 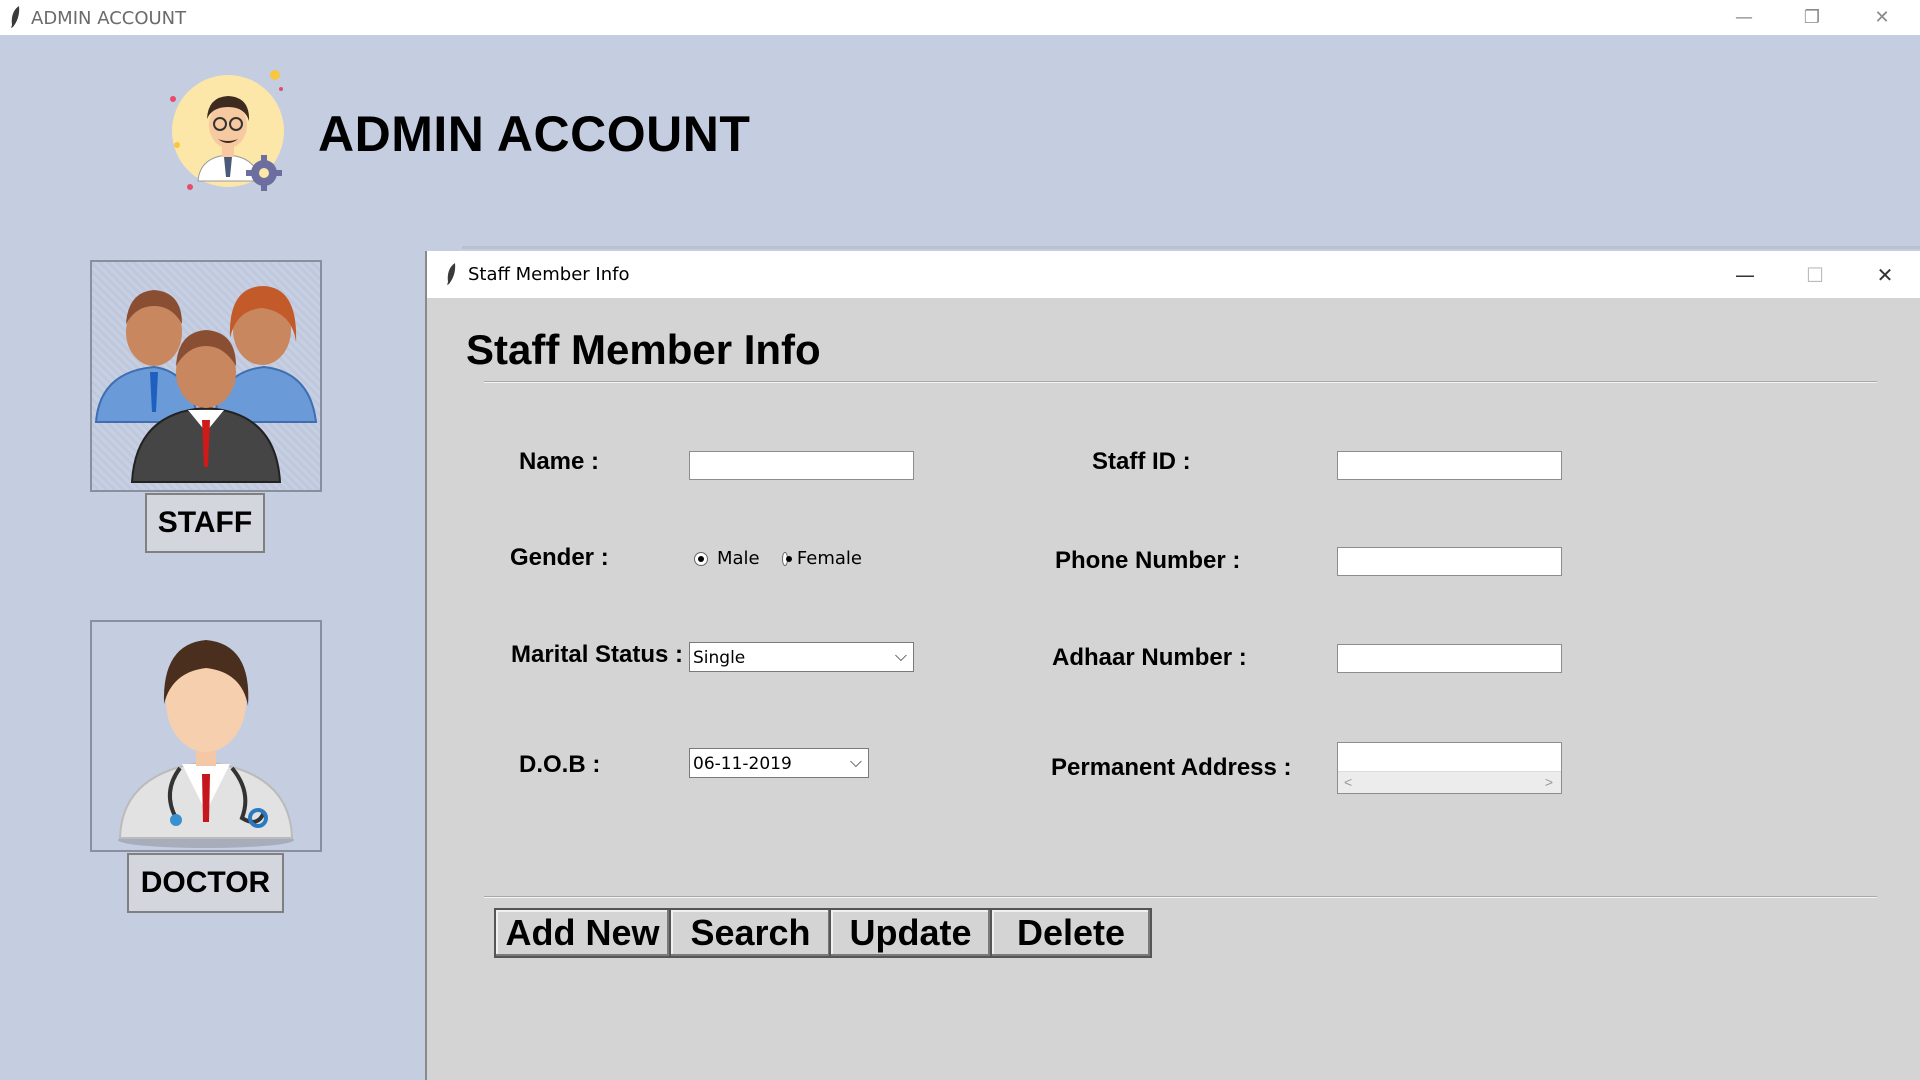 I want to click on doctor-image-button, so click(x=206, y=736).